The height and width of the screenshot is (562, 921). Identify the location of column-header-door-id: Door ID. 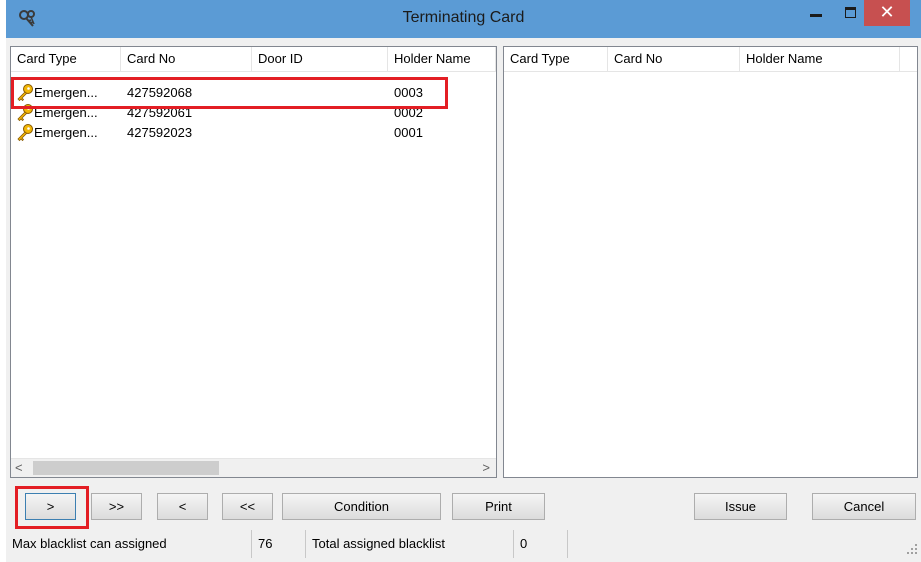
(320, 59).